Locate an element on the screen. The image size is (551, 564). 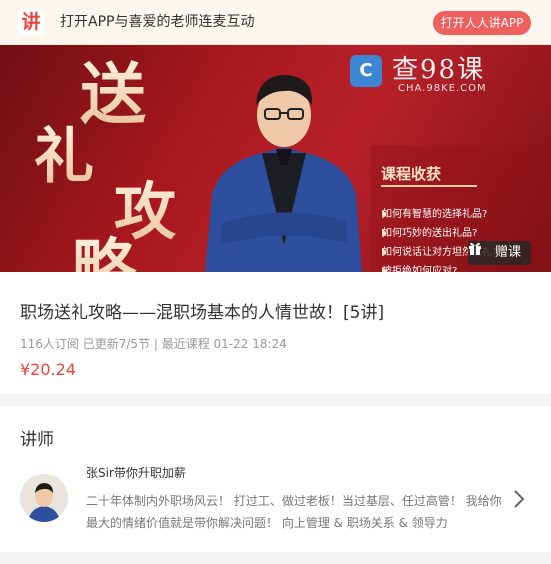
gain-item: 如何有智慧的选择礼品? is located at coordinates (435, 214).